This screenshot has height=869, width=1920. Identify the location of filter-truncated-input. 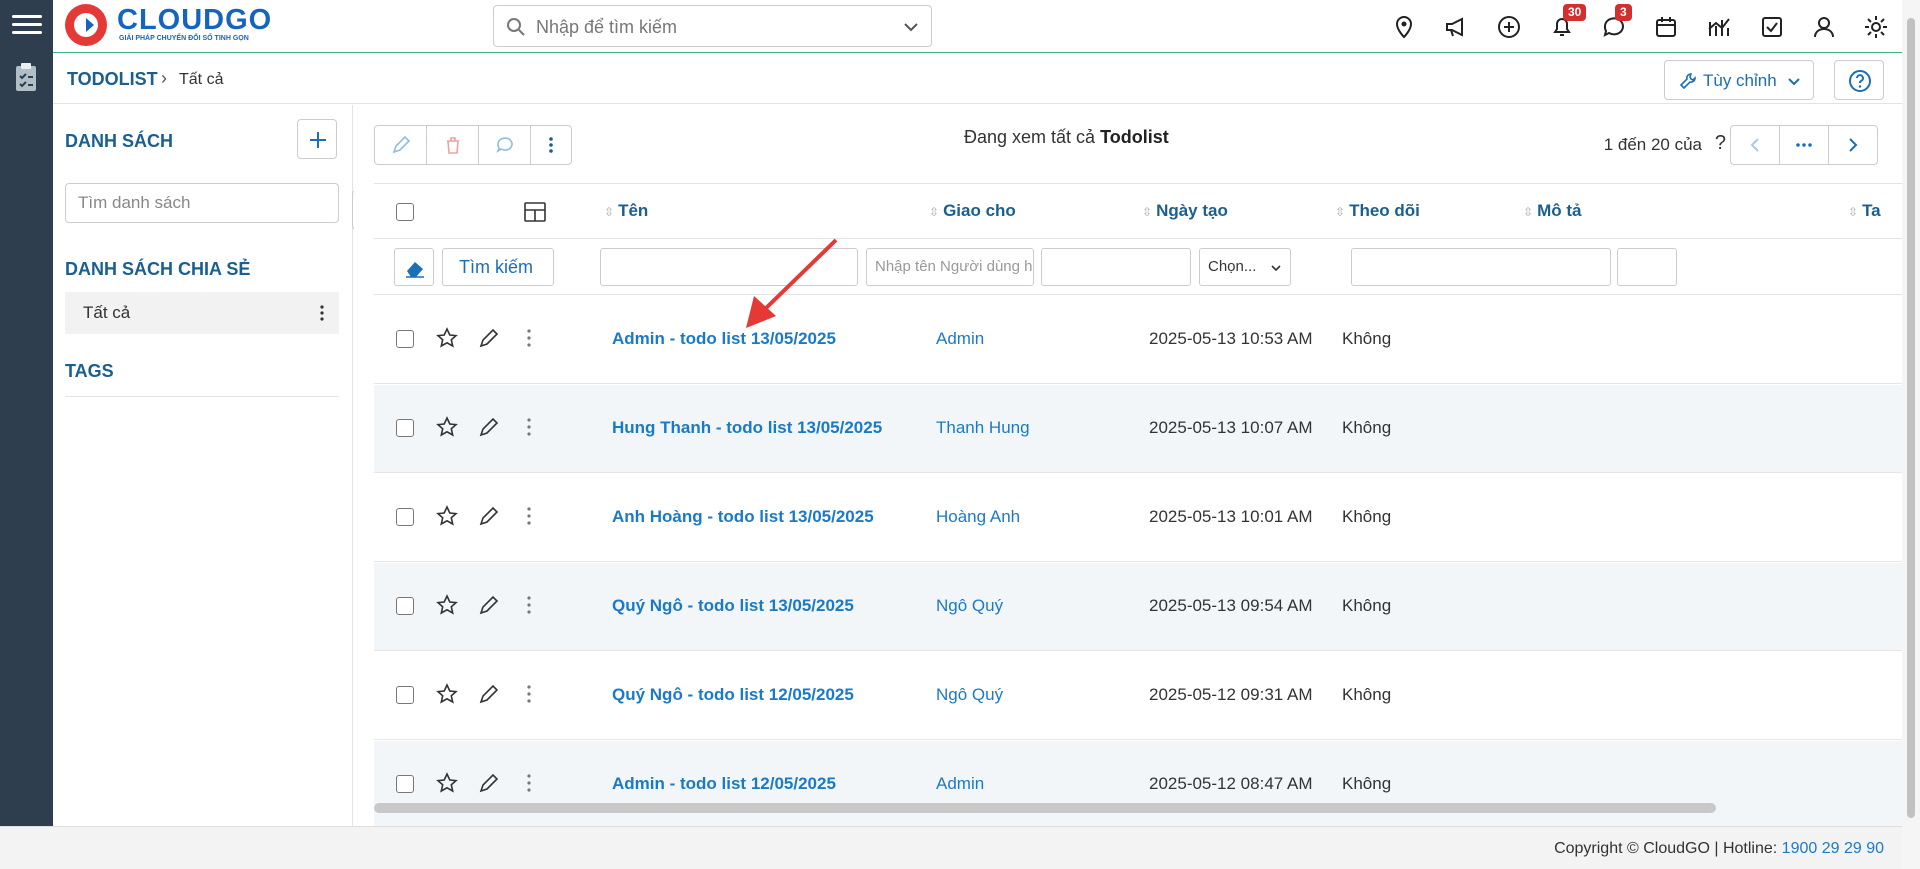
(1647, 267).